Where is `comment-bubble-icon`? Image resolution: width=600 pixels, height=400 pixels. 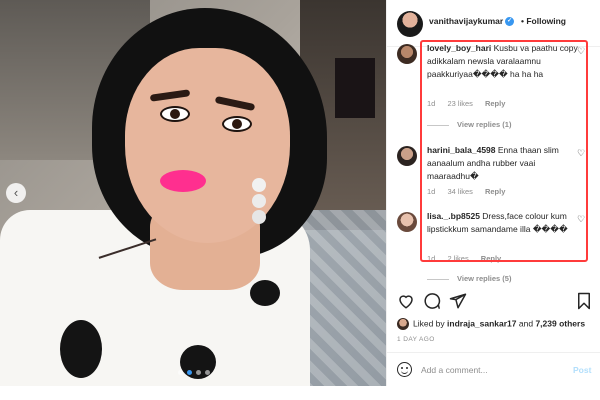
comment-bubble-icon is located at coordinates (432, 301).